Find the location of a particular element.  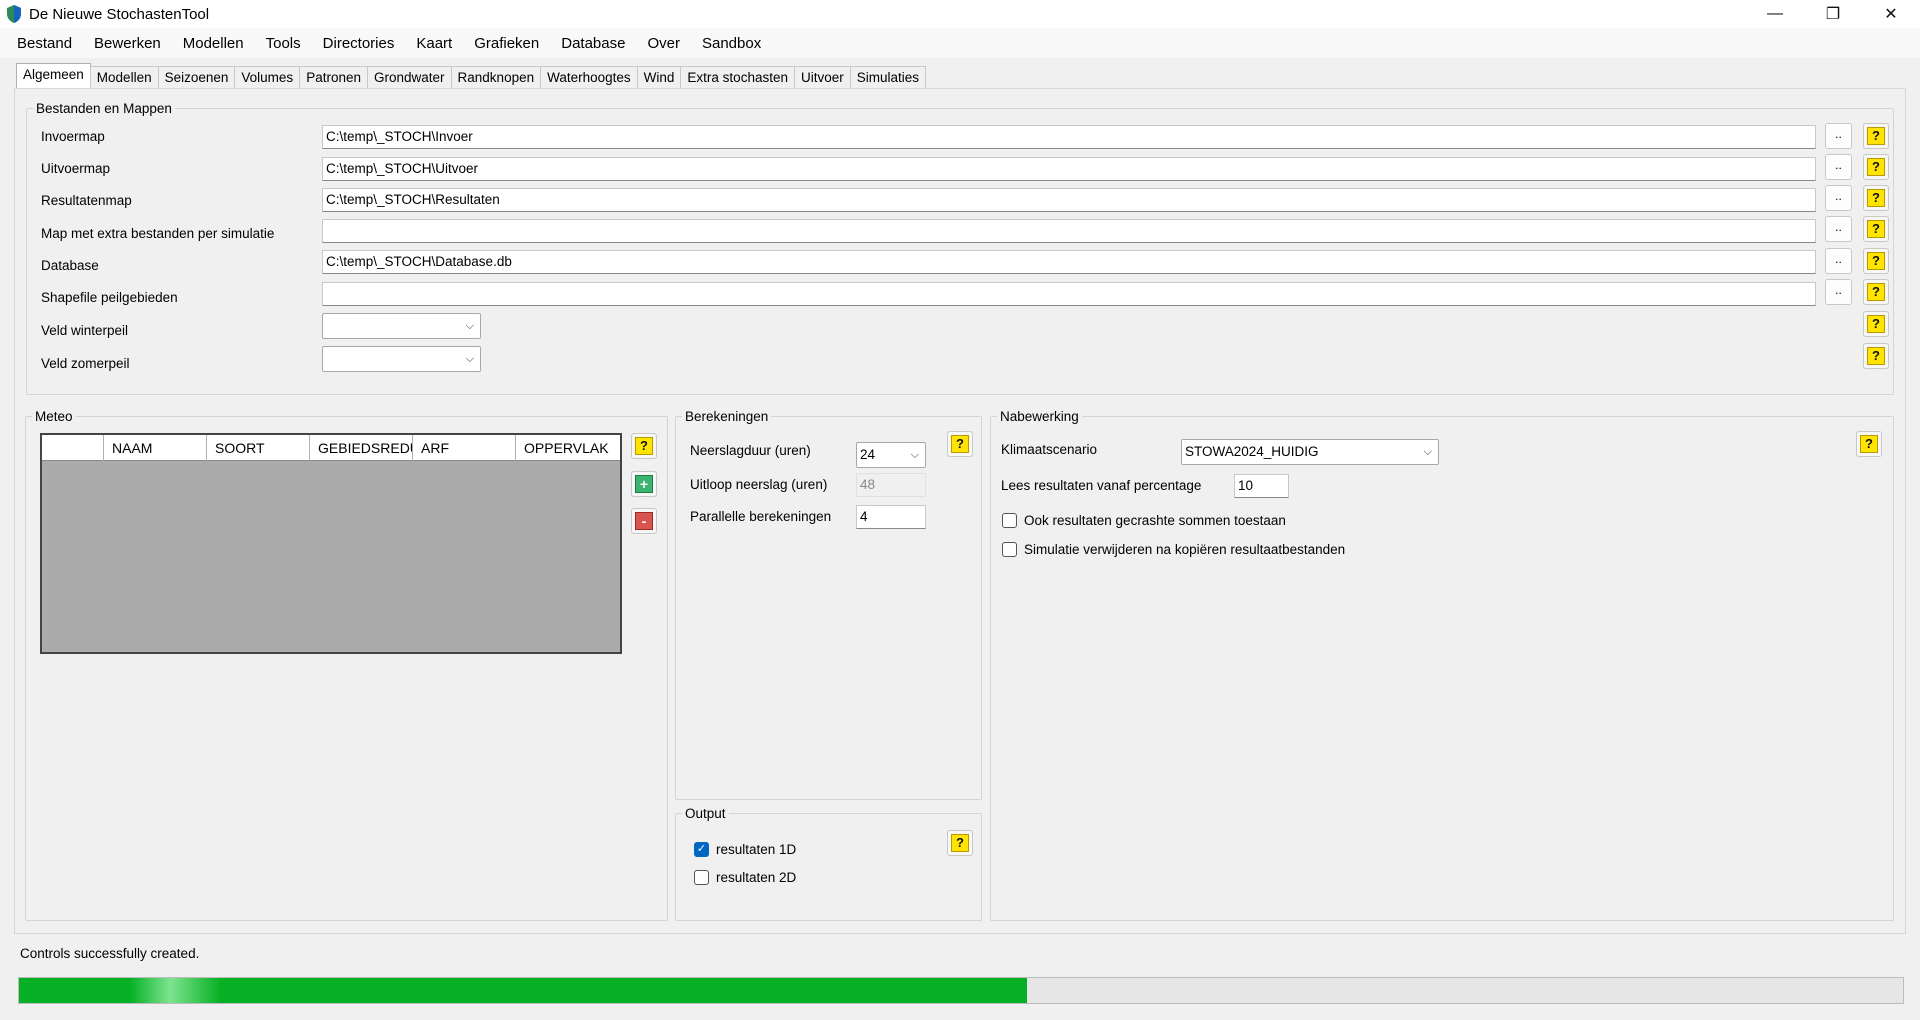

tab-modellen: Modellen is located at coordinates (124, 77).